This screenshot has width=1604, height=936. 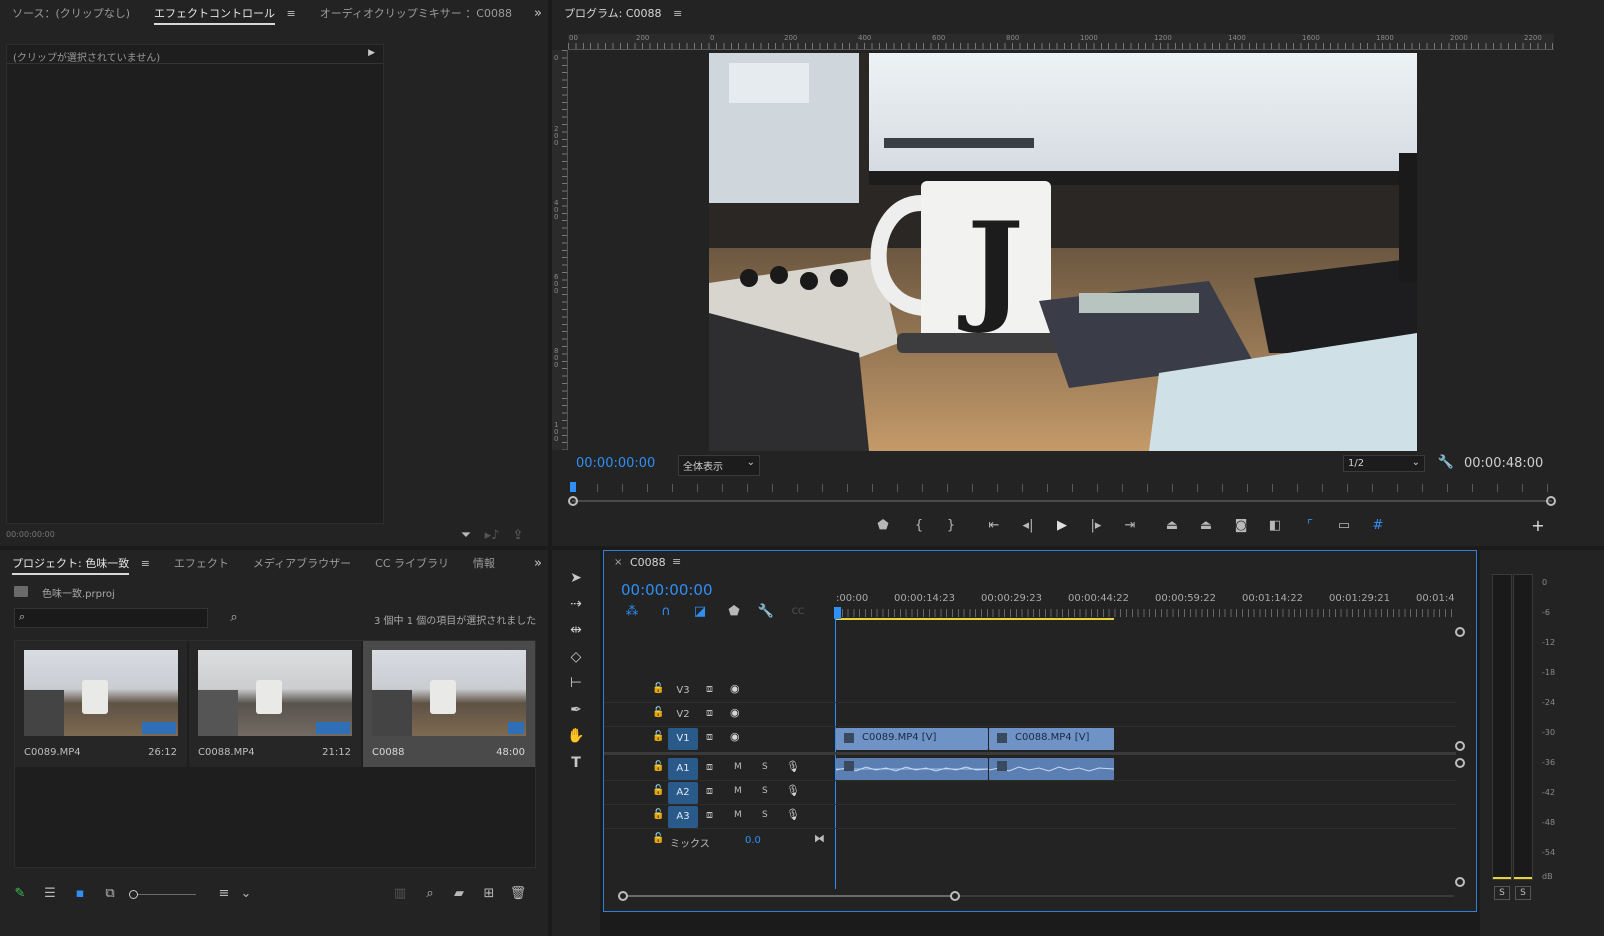 What do you see at coordinates (576, 604) in the screenshot?
I see `track-select-tool-icon: ⇢` at bounding box center [576, 604].